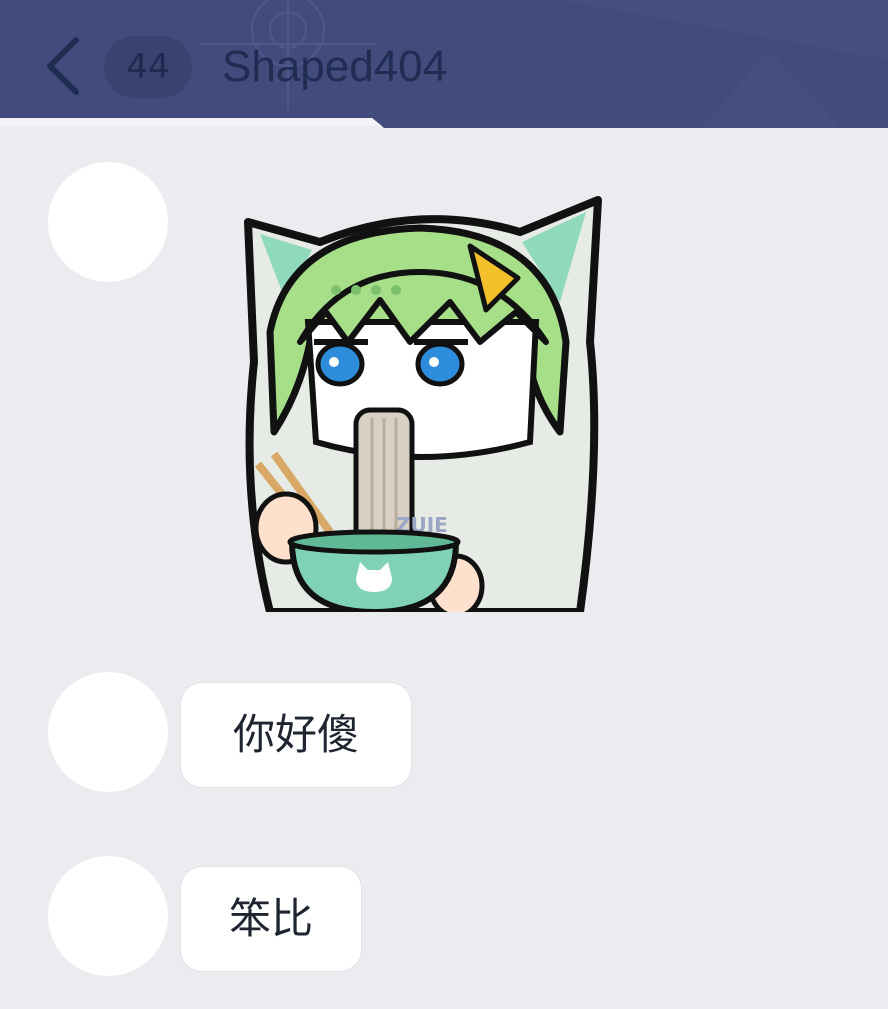 The height and width of the screenshot is (1009, 888). I want to click on message-text: 你好傻, so click(295, 734).